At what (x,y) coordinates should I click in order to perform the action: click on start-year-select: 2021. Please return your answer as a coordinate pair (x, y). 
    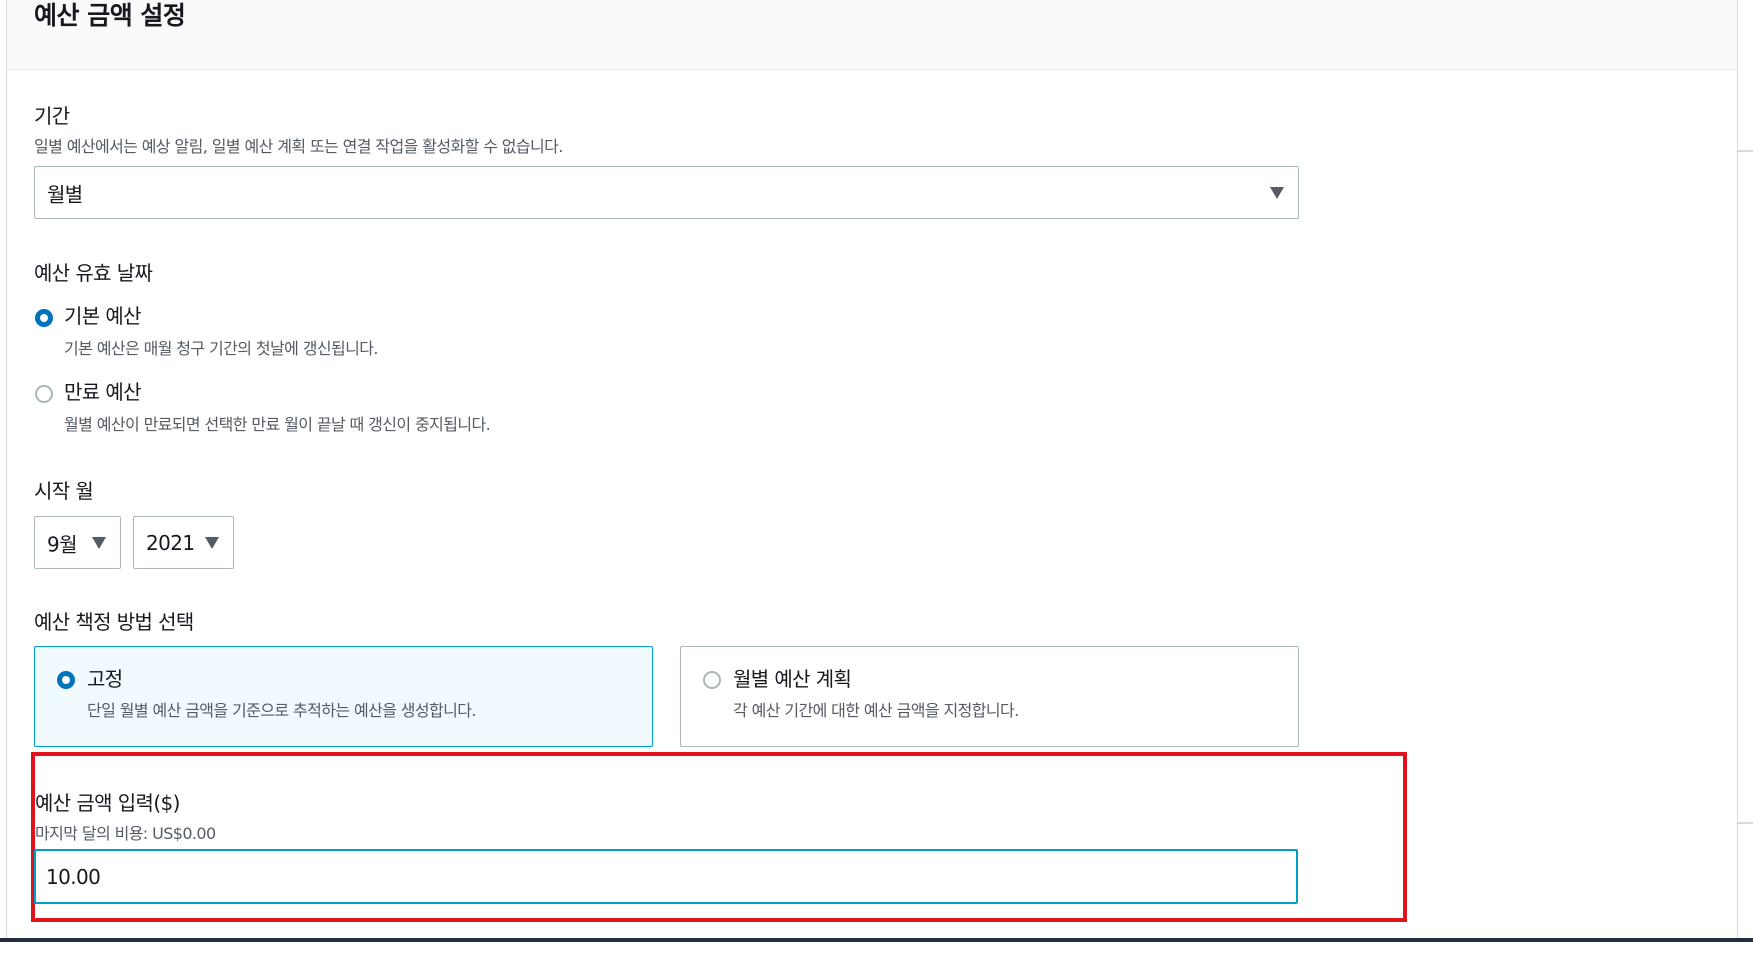
    Looking at the image, I should click on (183, 542).